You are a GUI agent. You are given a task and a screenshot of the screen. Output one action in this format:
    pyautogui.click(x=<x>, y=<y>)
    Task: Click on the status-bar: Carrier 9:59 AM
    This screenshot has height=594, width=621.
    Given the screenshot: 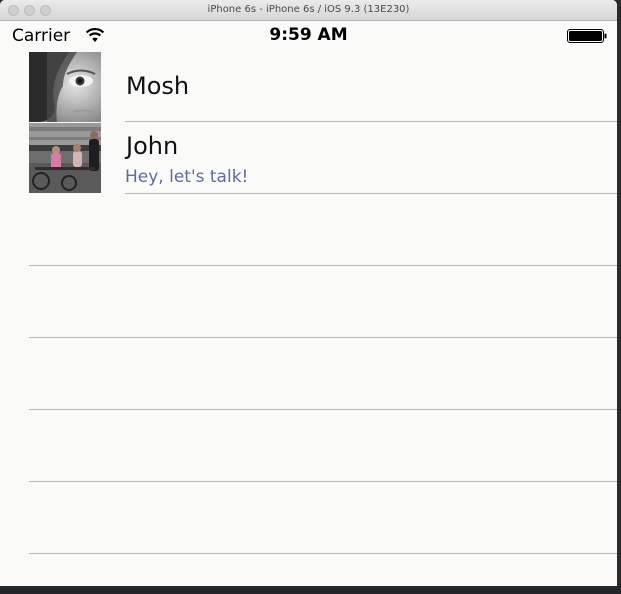 What is the action you would take?
    pyautogui.click(x=308, y=36)
    